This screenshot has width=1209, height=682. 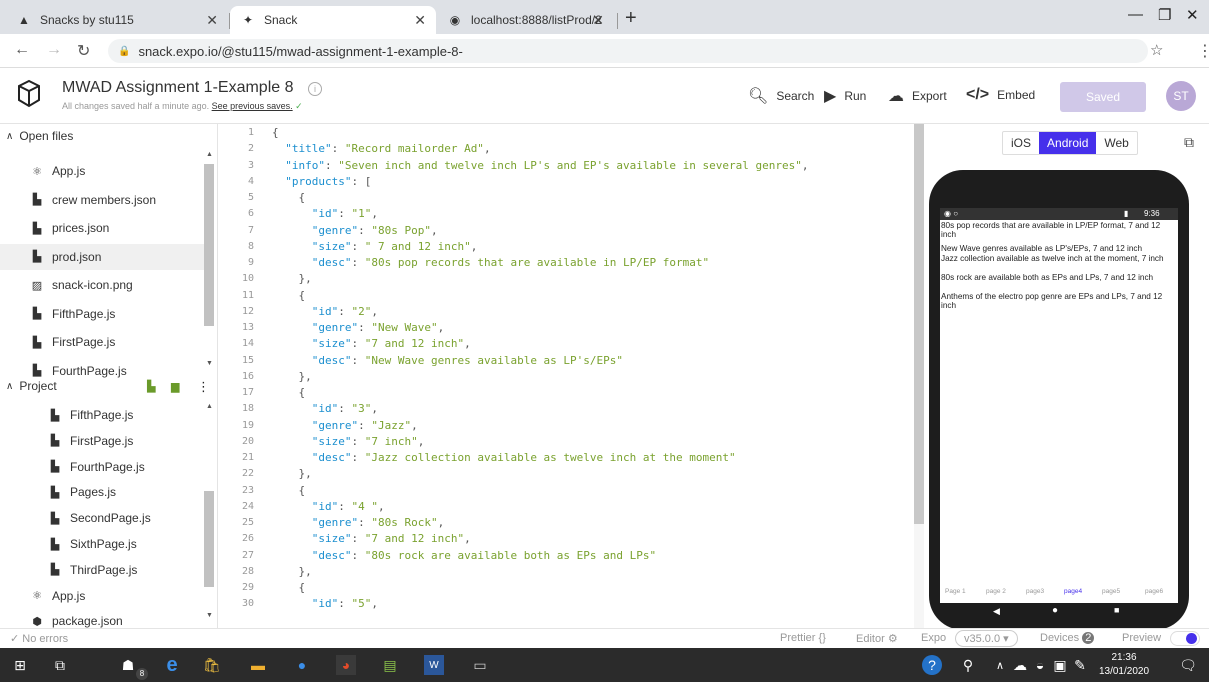 What do you see at coordinates (175, 386) in the screenshot?
I see `new-folder-icon: ▆` at bounding box center [175, 386].